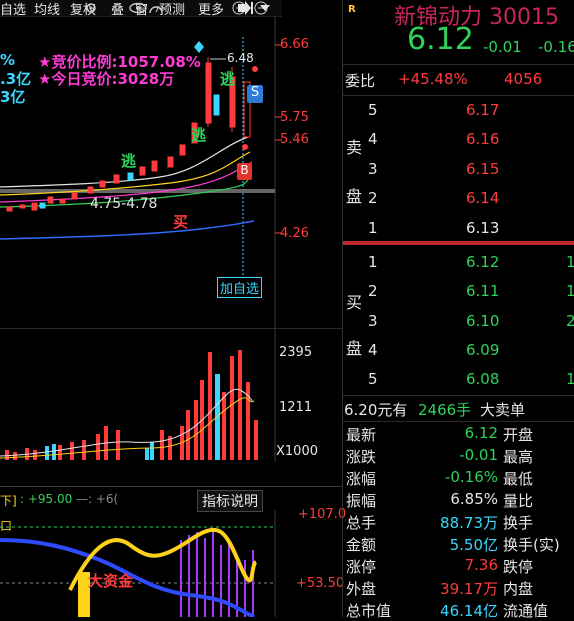 The height and width of the screenshot is (621, 574). What do you see at coordinates (523, 79) in the screenshot?
I see `order-ratio-diff: 4056` at bounding box center [523, 79].